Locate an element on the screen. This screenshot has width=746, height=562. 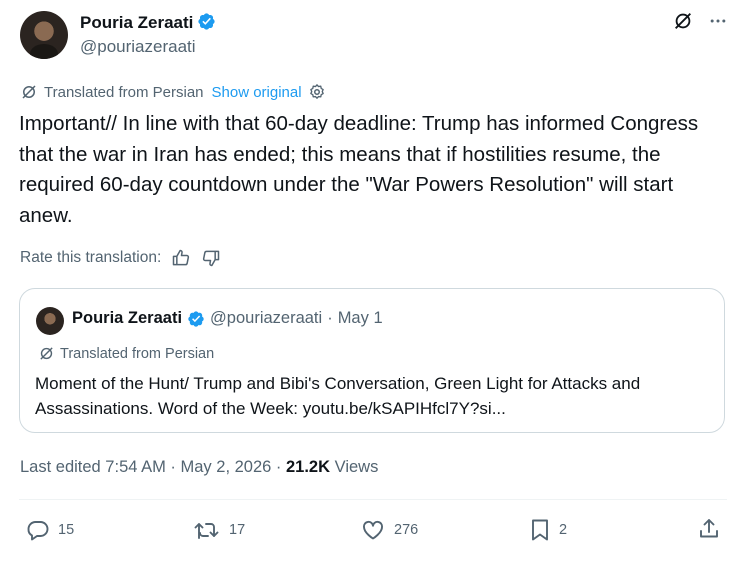
top-actions is located at coordinates (700, 21).